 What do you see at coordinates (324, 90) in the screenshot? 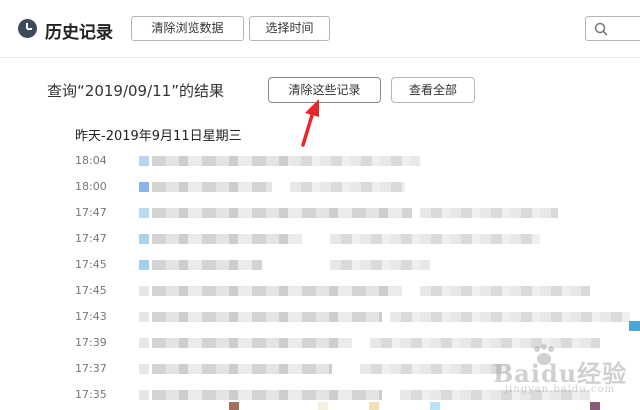
I see `clear-these-records-button: 清除这些记录` at bounding box center [324, 90].